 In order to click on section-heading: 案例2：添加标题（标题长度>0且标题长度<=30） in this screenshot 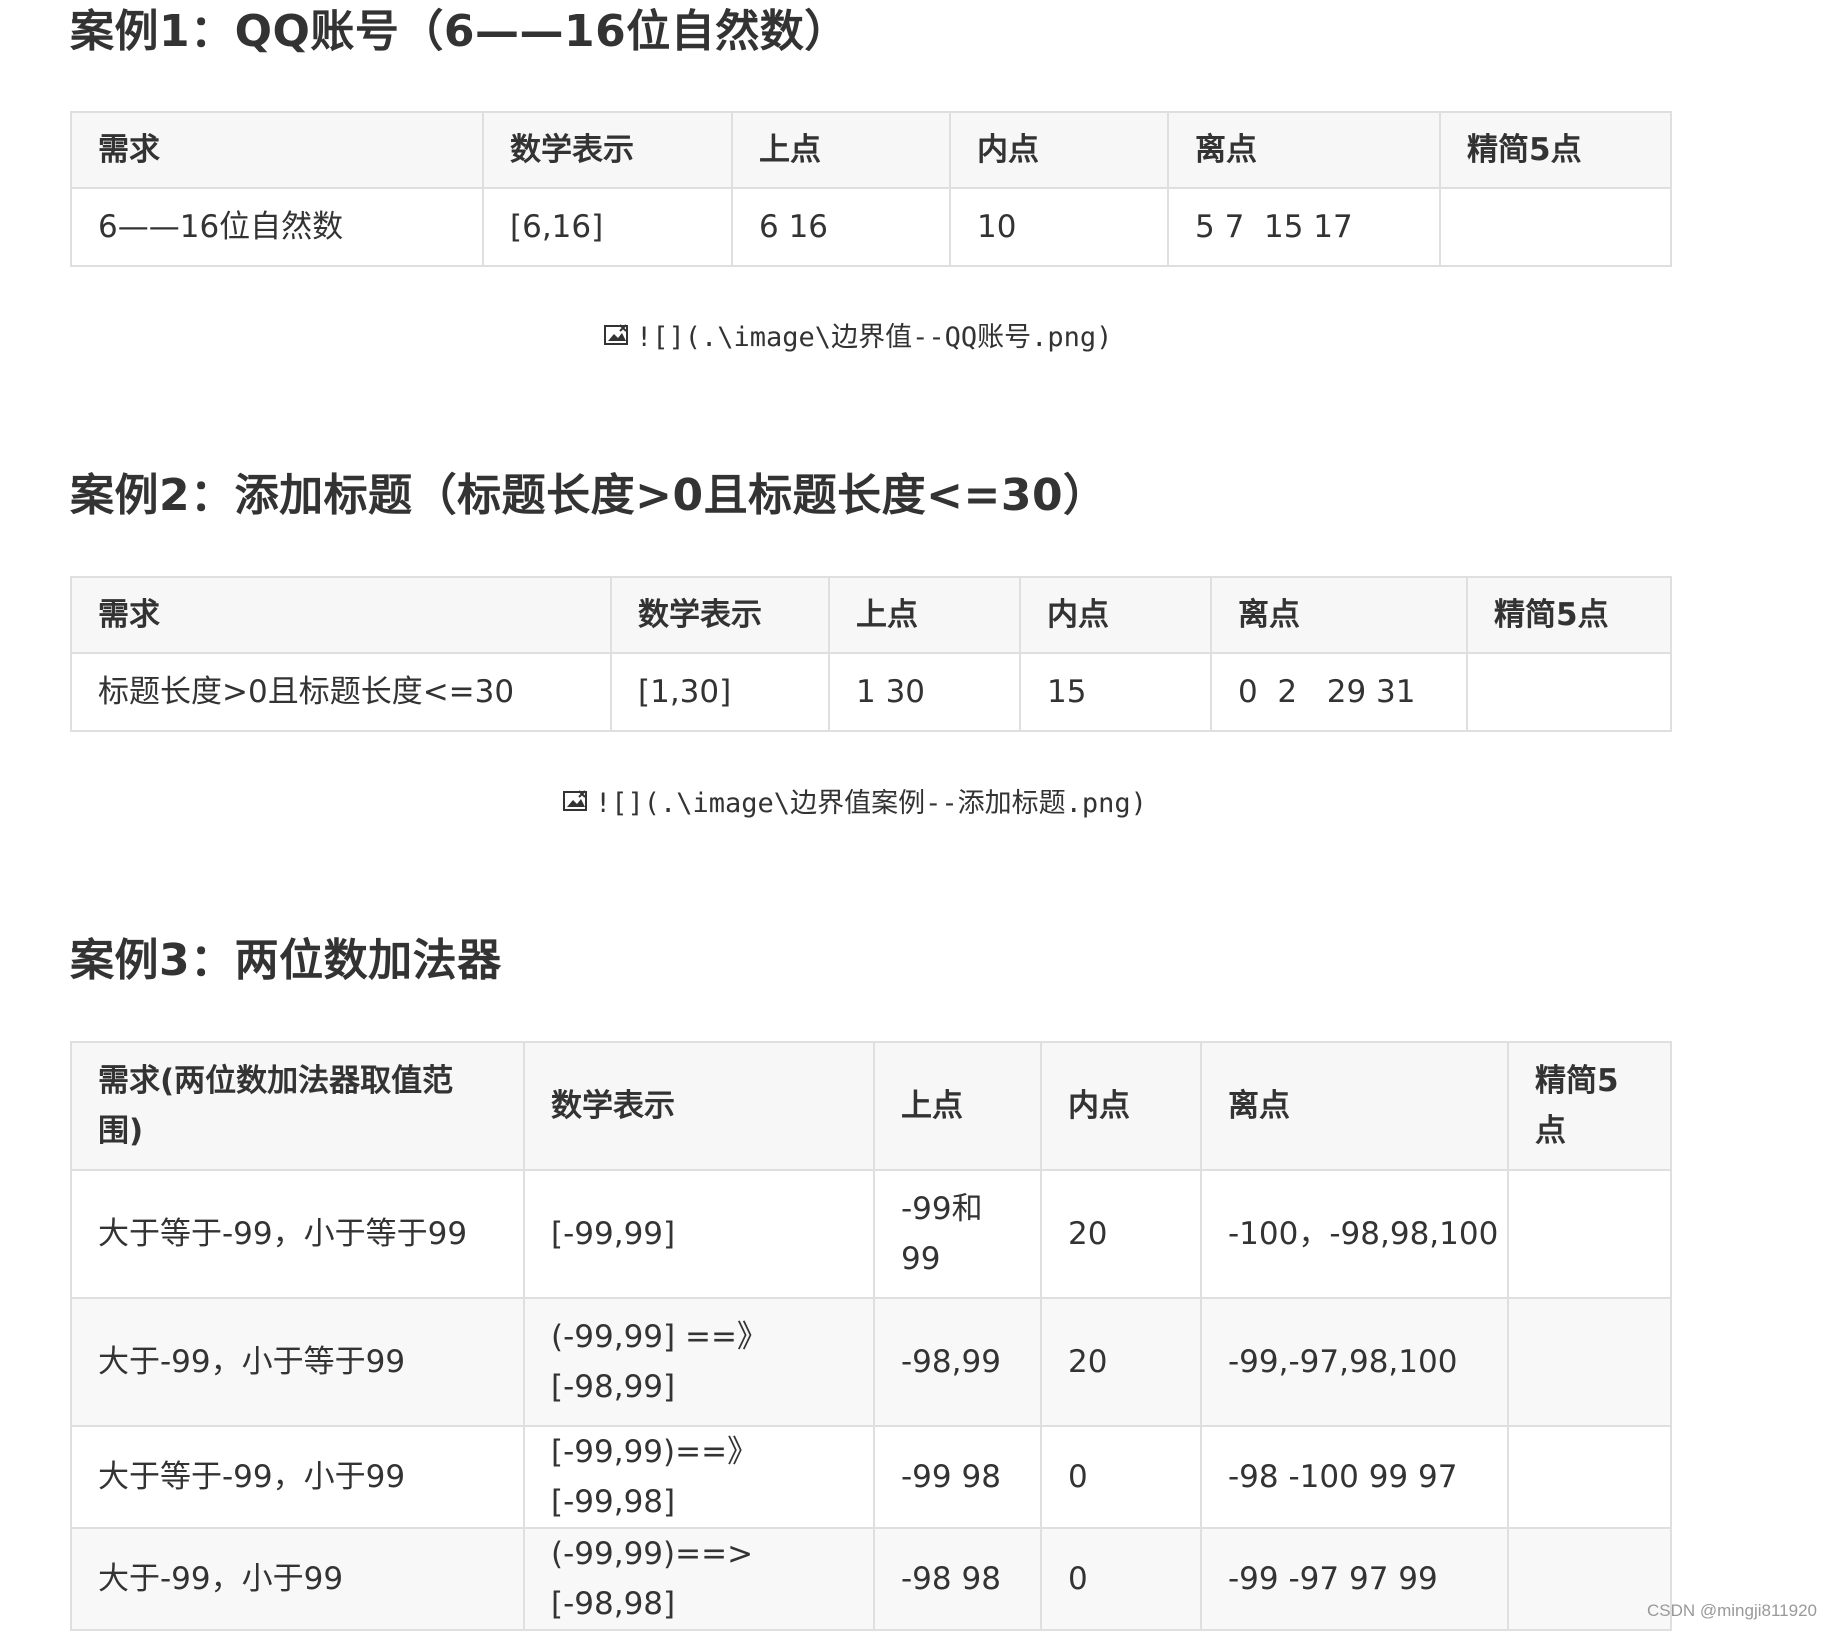, I will do `click(589, 495)`.